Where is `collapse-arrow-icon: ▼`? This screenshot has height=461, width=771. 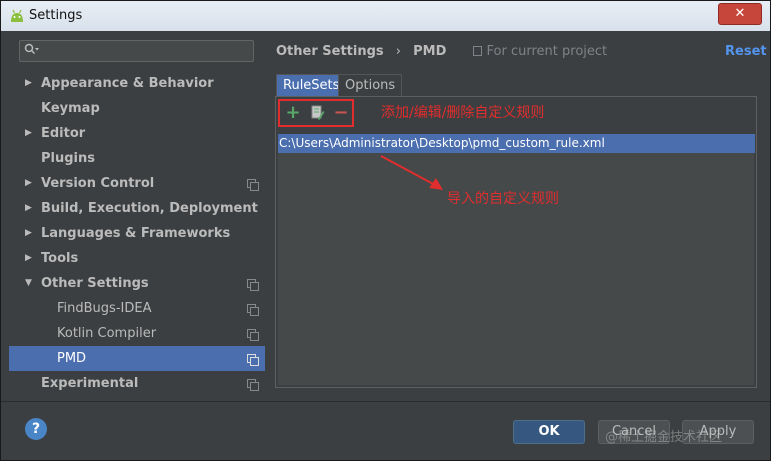 collapse-arrow-icon: ▼ is located at coordinates (28, 283).